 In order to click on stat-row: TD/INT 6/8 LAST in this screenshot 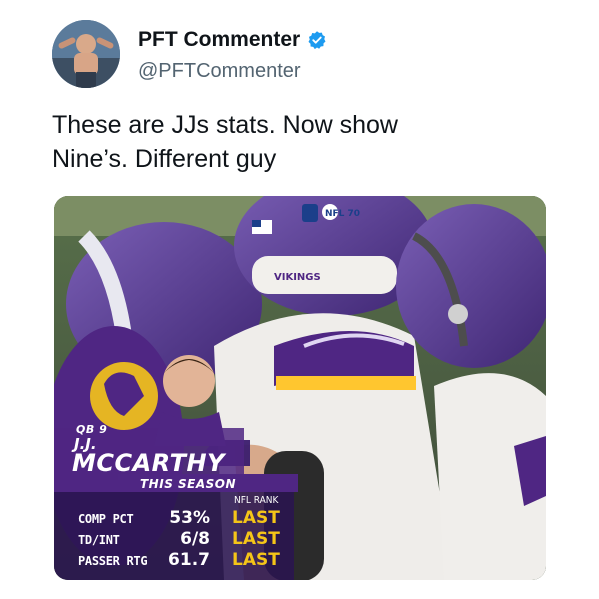, I will do `click(179, 540)`.